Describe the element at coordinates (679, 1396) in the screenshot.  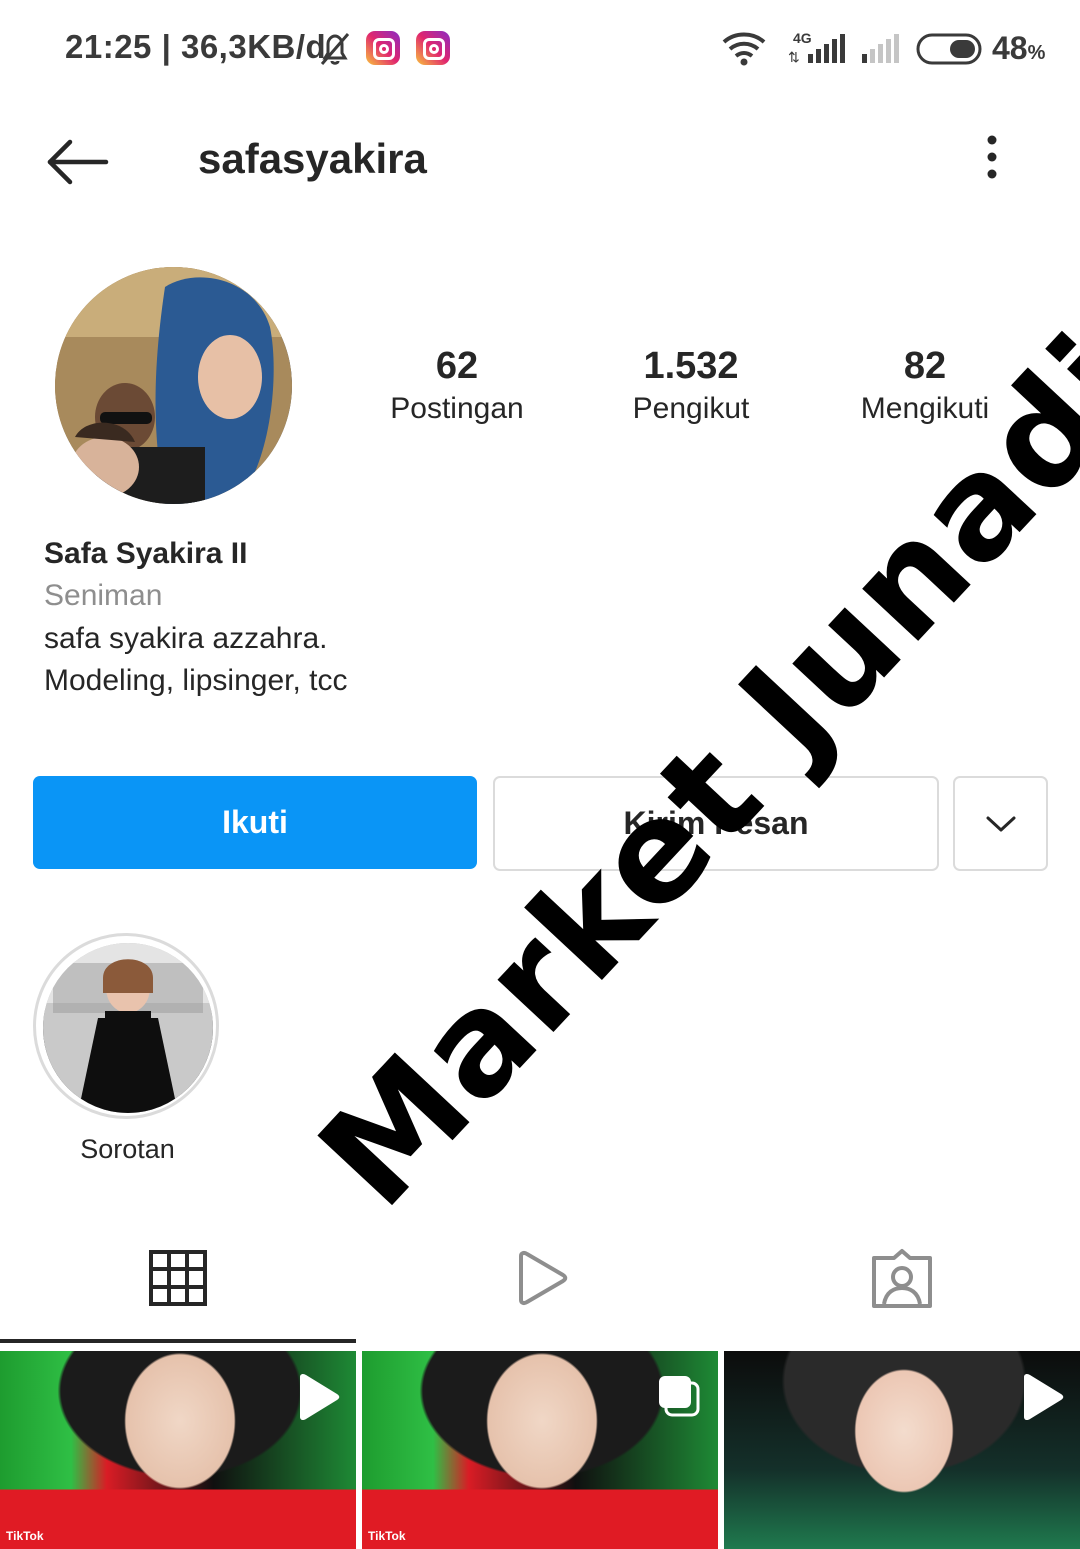
I see `multiple-icon` at that location.